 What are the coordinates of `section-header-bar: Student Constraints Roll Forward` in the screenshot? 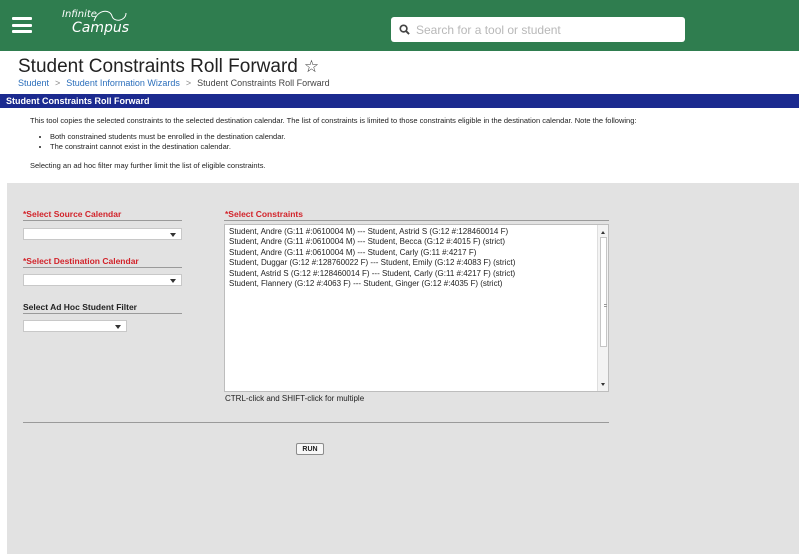 It's located at (399, 101).